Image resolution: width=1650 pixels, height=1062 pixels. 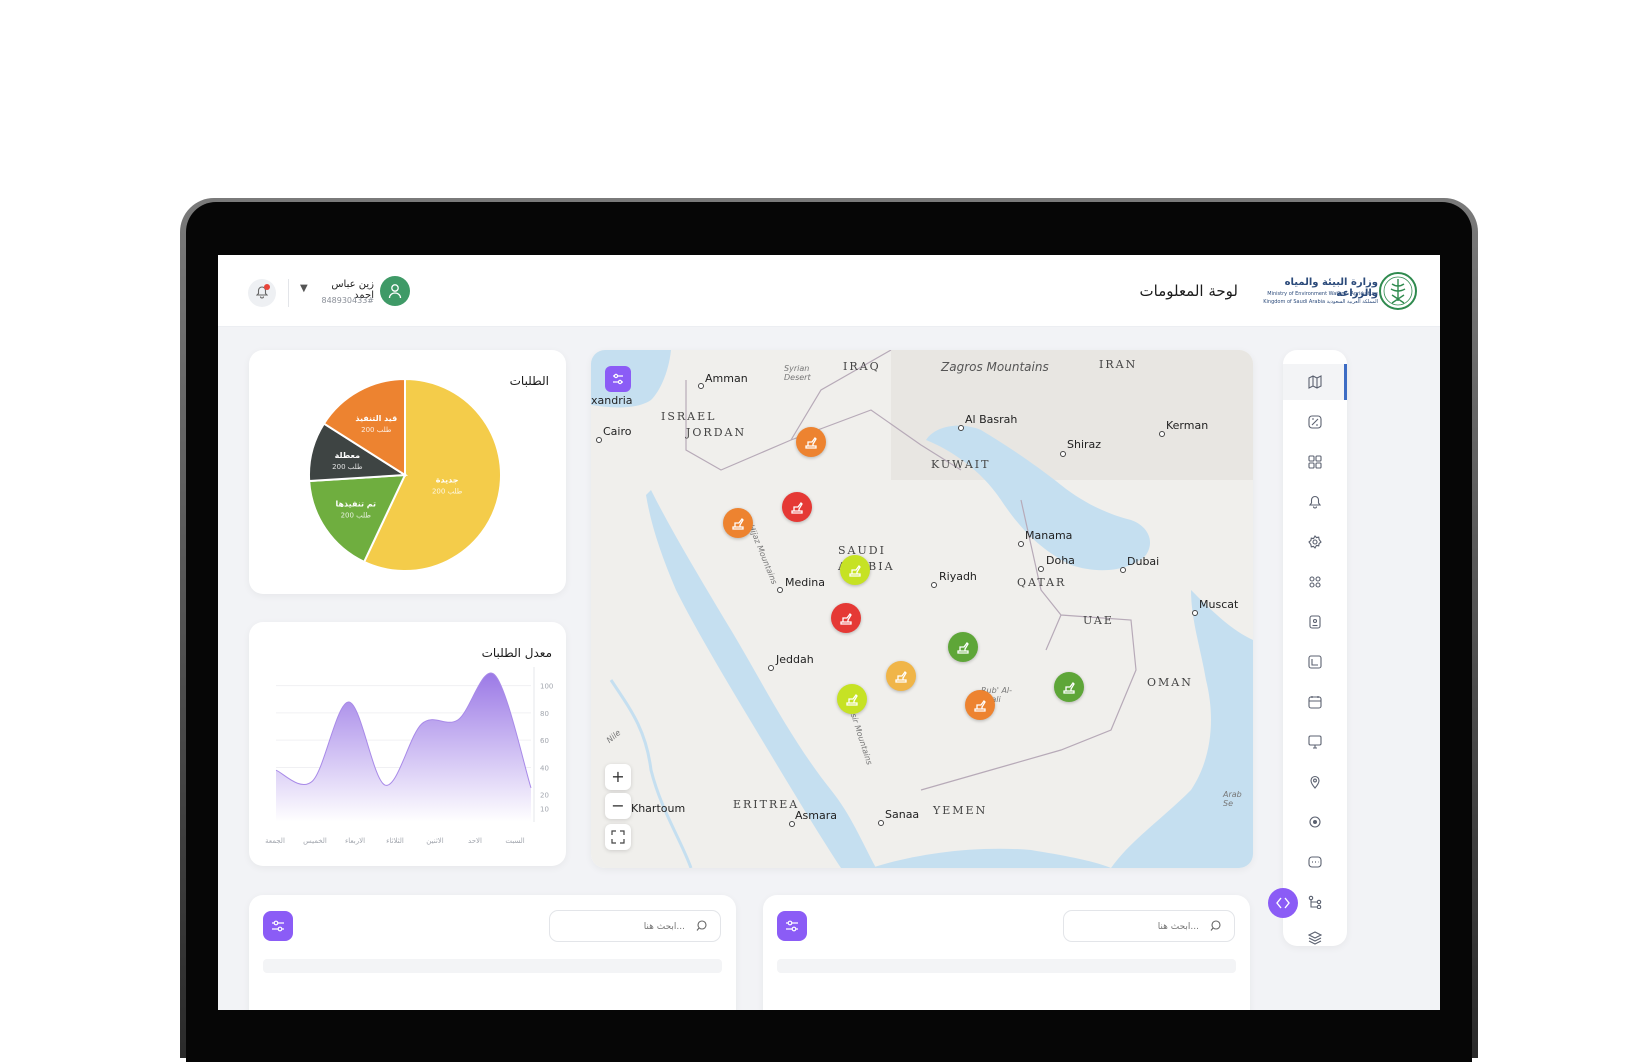 I want to click on x-tick-label: الجمعة, so click(x=275, y=841).